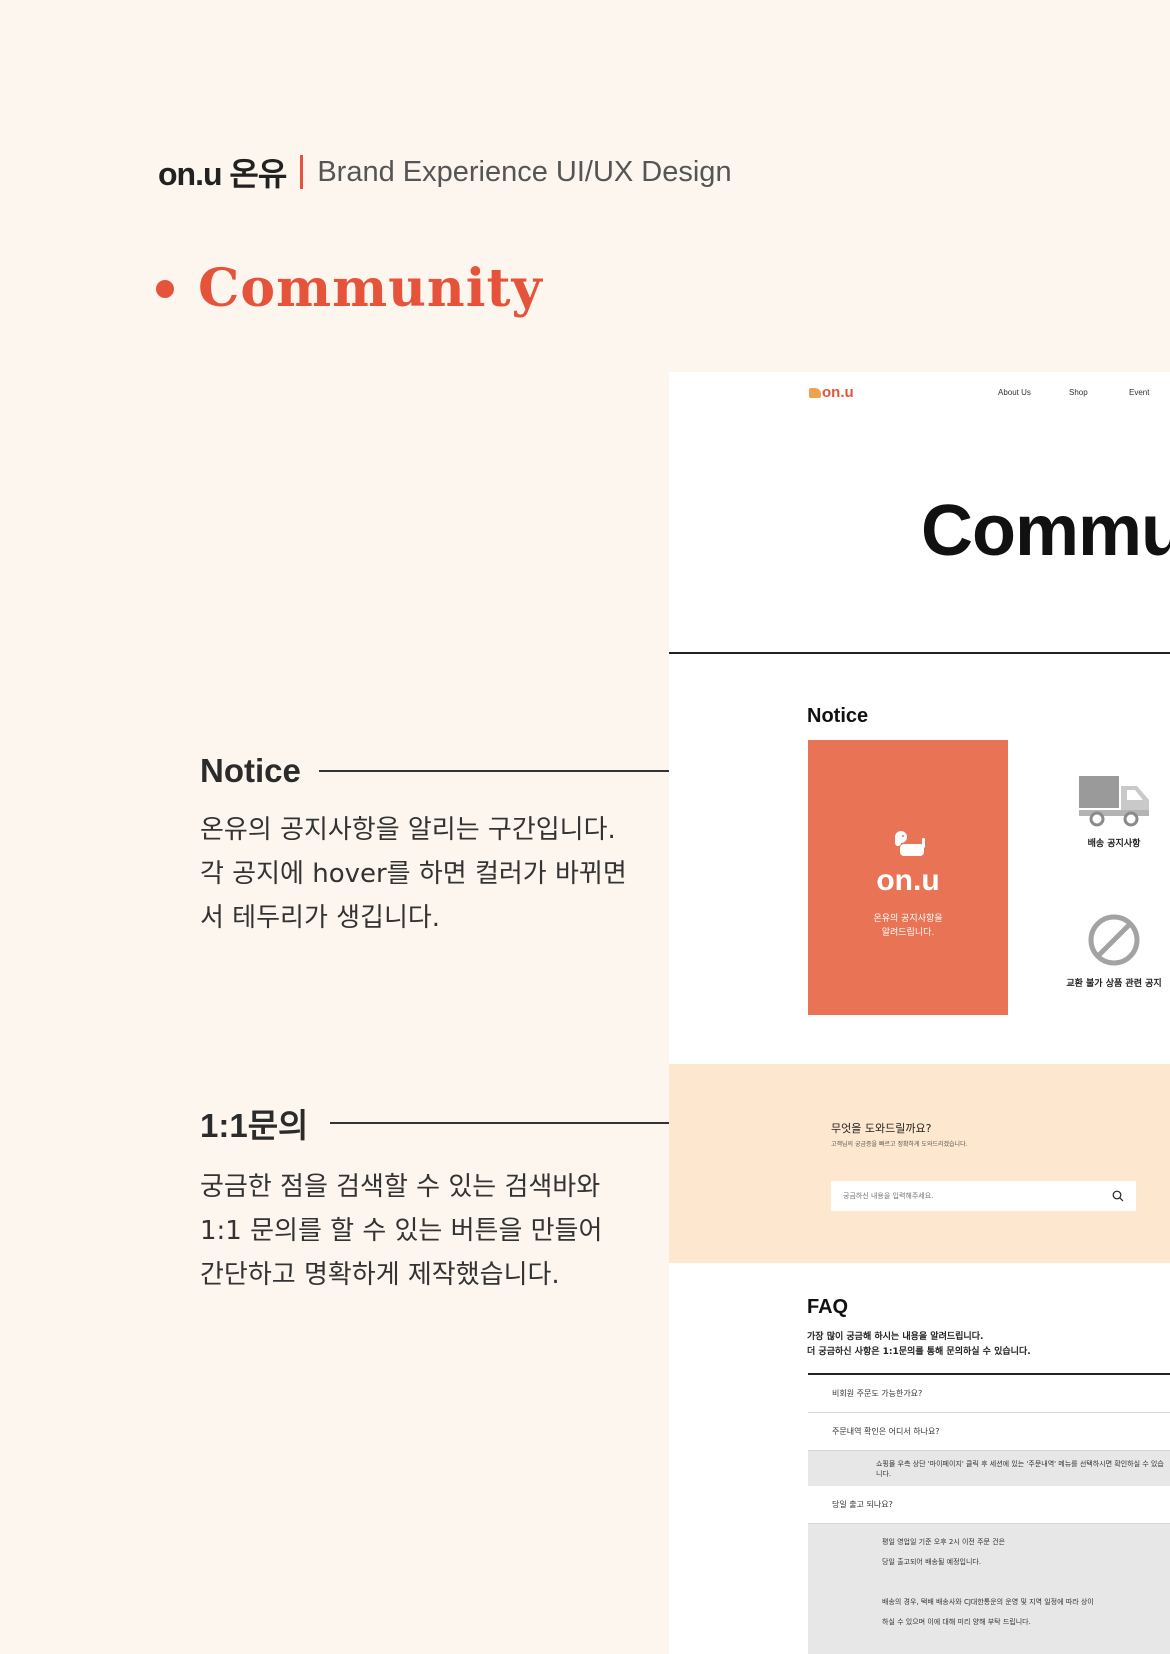  I want to click on inquiry-title: 무엇을 도와드릴까요?, so click(881, 1128).